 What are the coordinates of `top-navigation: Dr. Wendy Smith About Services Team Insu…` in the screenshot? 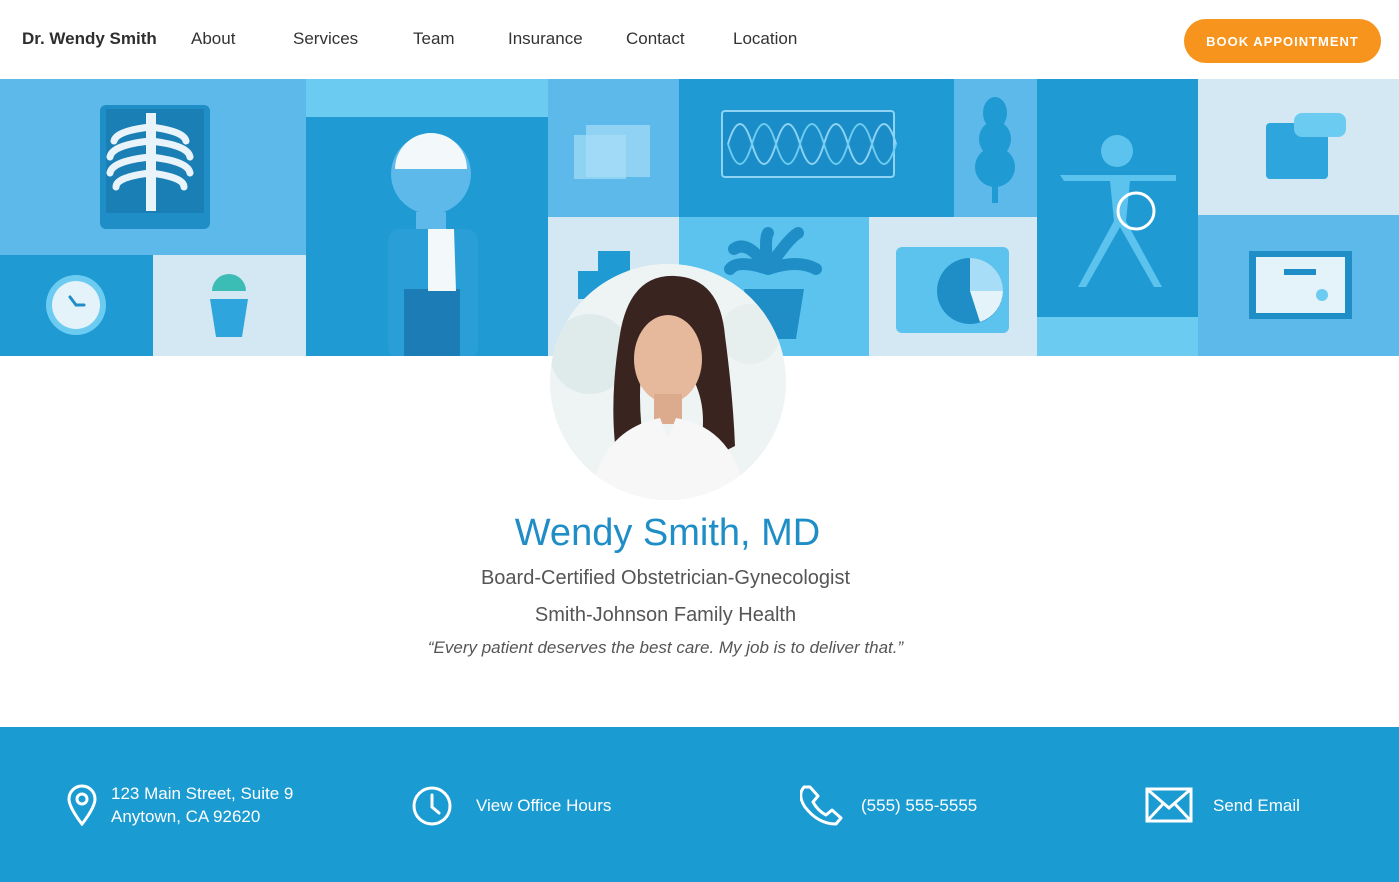 It's located at (699, 39).